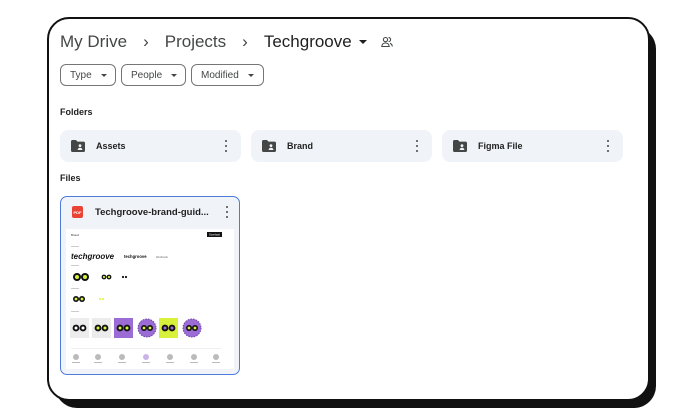 This screenshot has width=700, height=420. Describe the element at coordinates (135, 256) in the screenshot. I see `thumbnail-logo-small: techgroove` at that location.